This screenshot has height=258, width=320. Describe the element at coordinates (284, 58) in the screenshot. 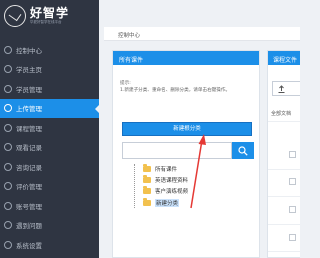

I see `course-files-title: 课程文件` at that location.